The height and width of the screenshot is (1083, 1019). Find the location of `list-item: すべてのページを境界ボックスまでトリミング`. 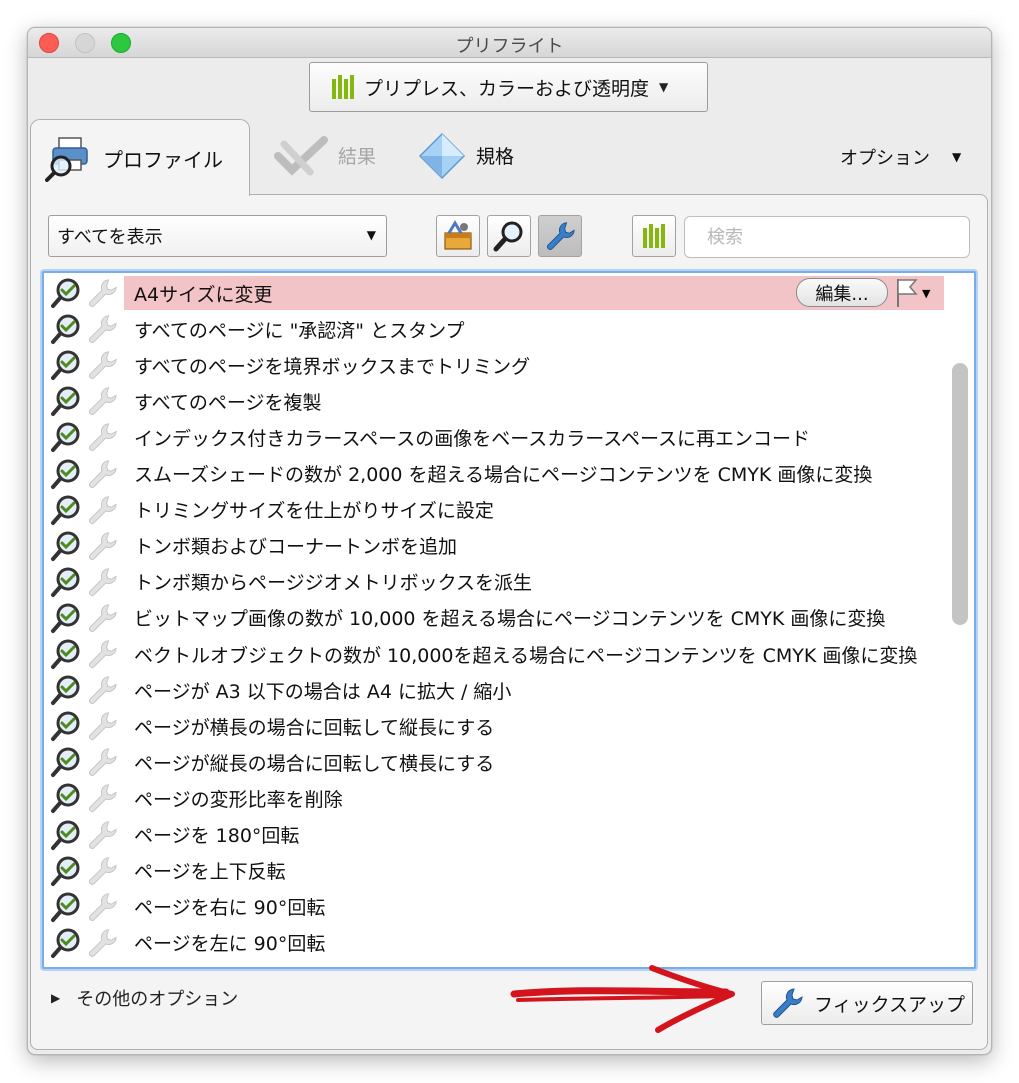

list-item: すべてのページを境界ボックスまでトリミング is located at coordinates (494, 365).